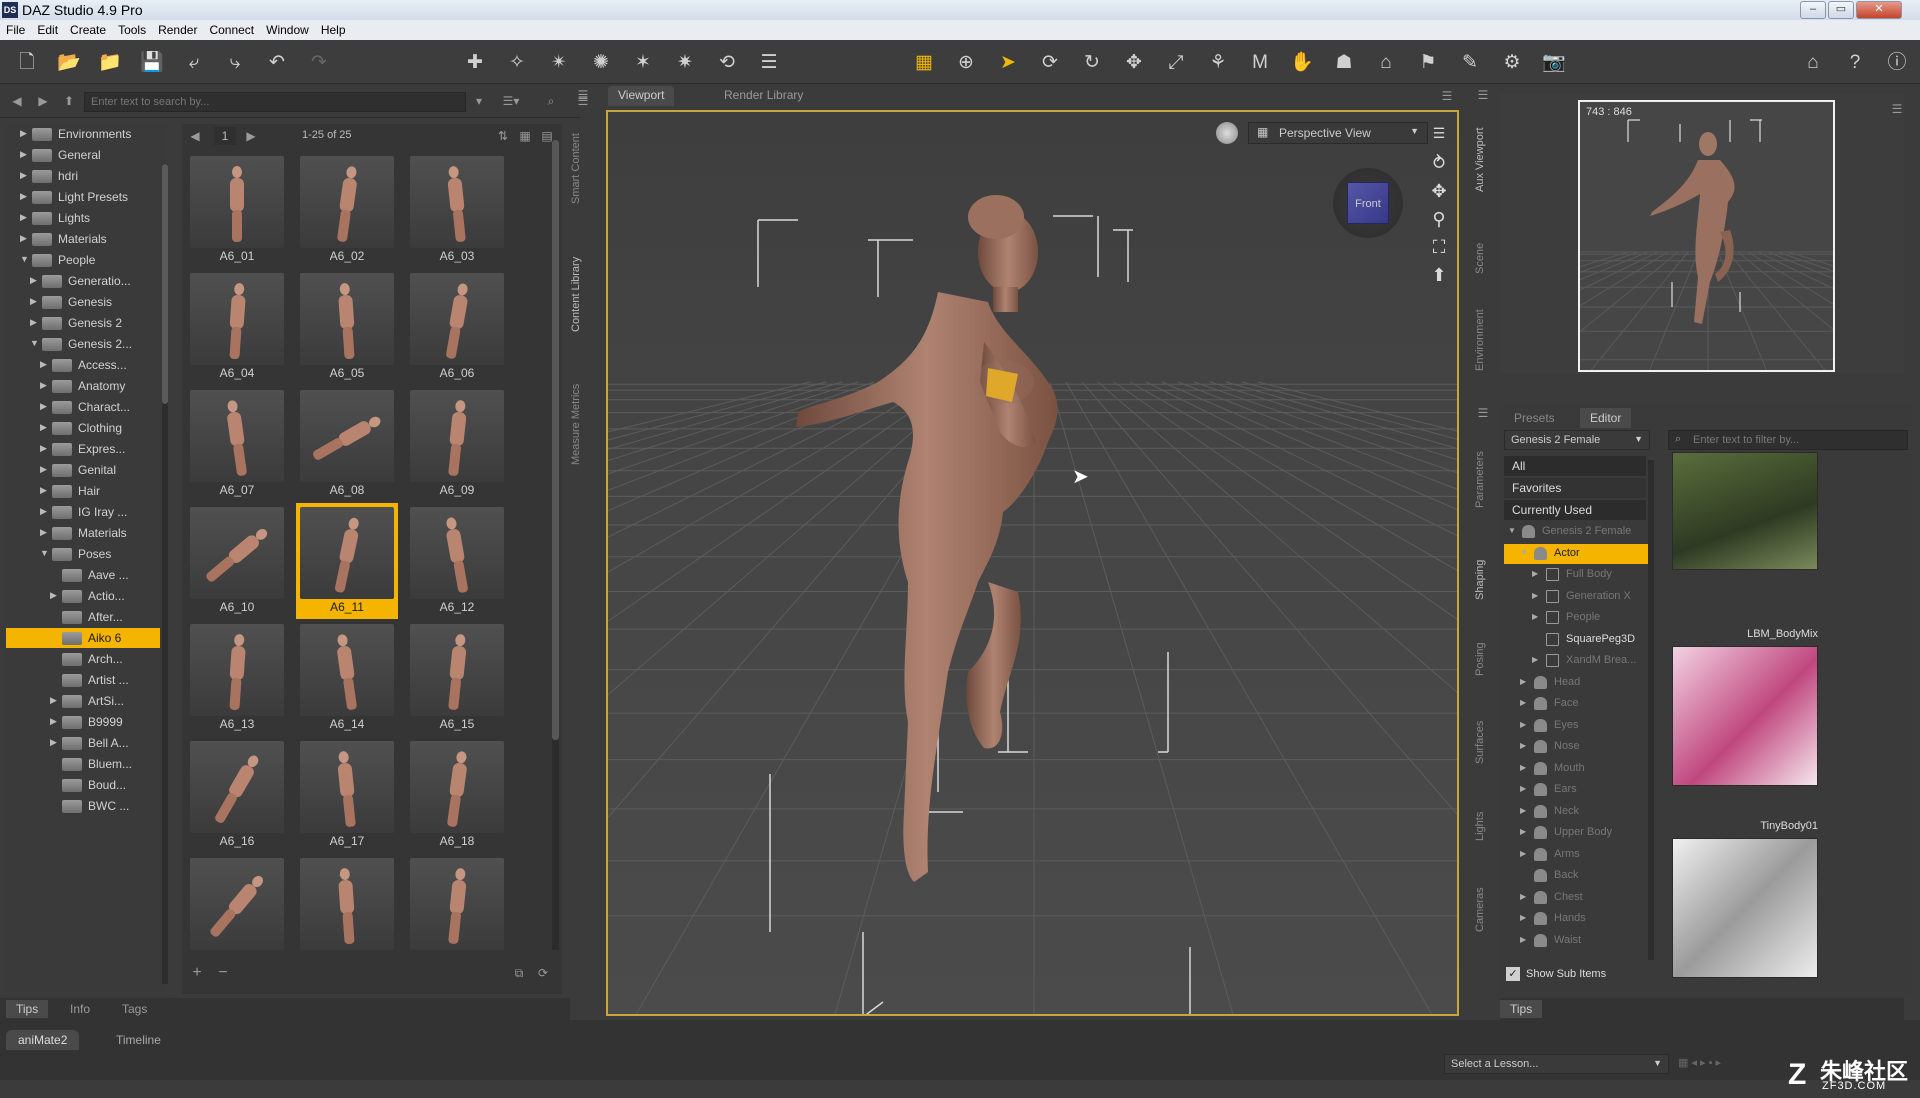 This screenshot has width=1920, height=1098. What do you see at coordinates (1227, 133) in the screenshot?
I see `draw-style-icon` at bounding box center [1227, 133].